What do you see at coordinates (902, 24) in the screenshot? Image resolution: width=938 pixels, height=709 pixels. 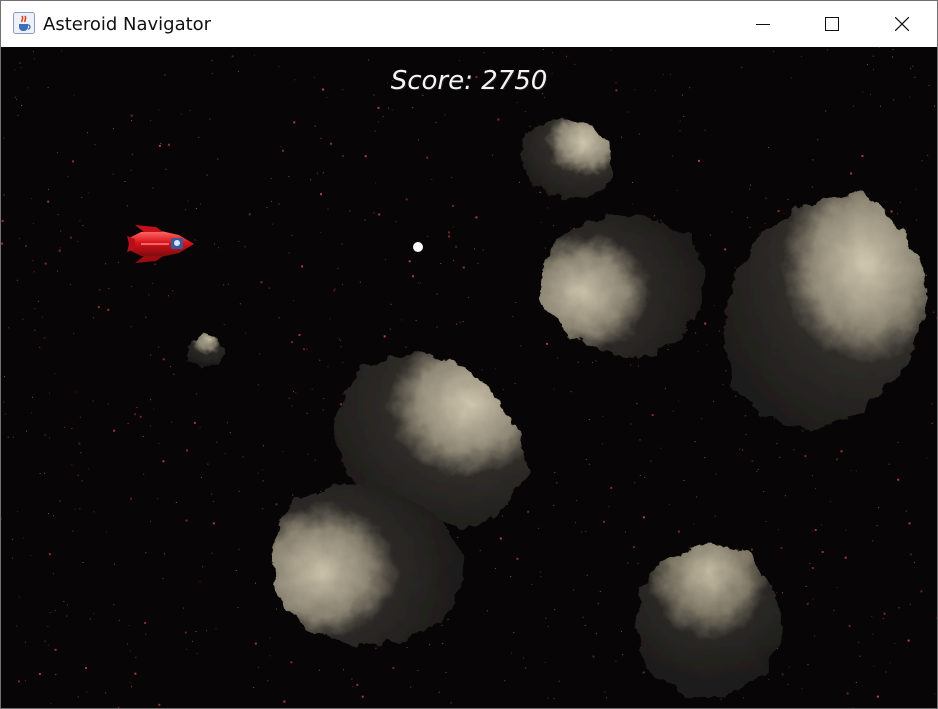 I see `close-button` at bounding box center [902, 24].